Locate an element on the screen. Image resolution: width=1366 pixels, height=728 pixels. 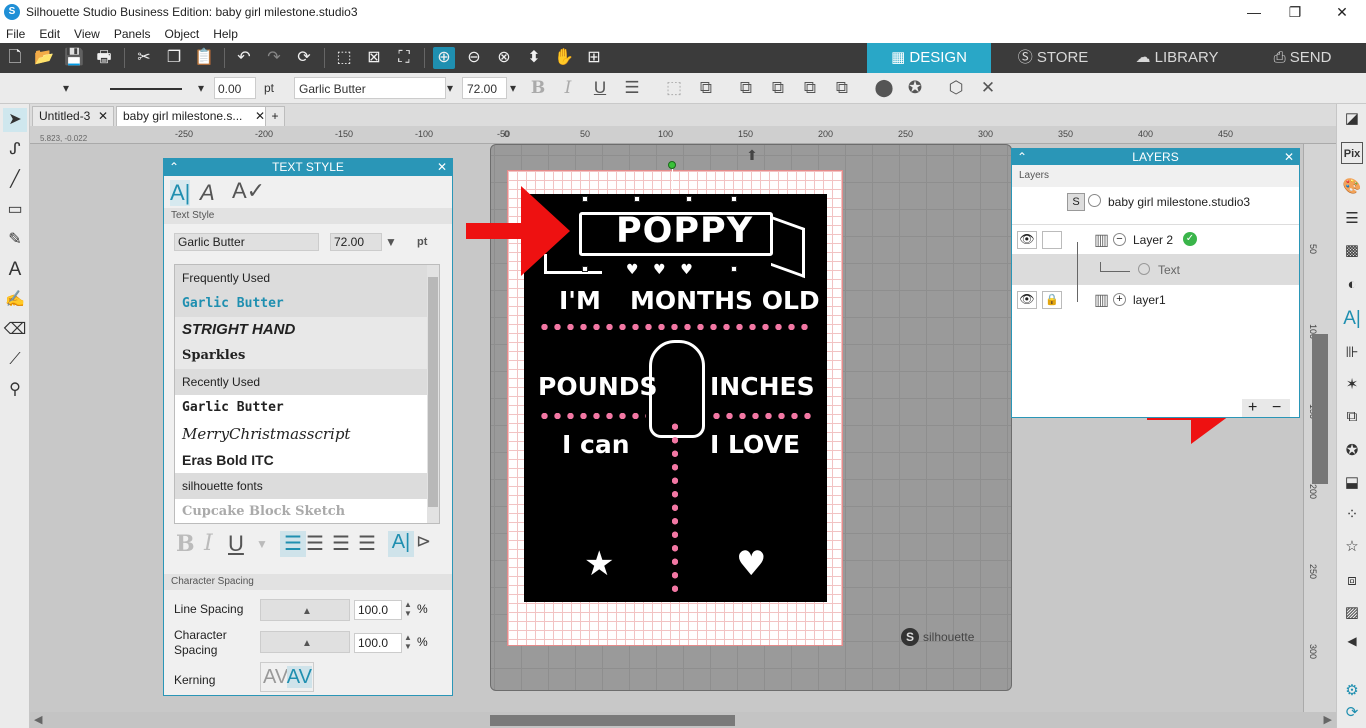
rotate-handle is located at coordinates (672, 165).